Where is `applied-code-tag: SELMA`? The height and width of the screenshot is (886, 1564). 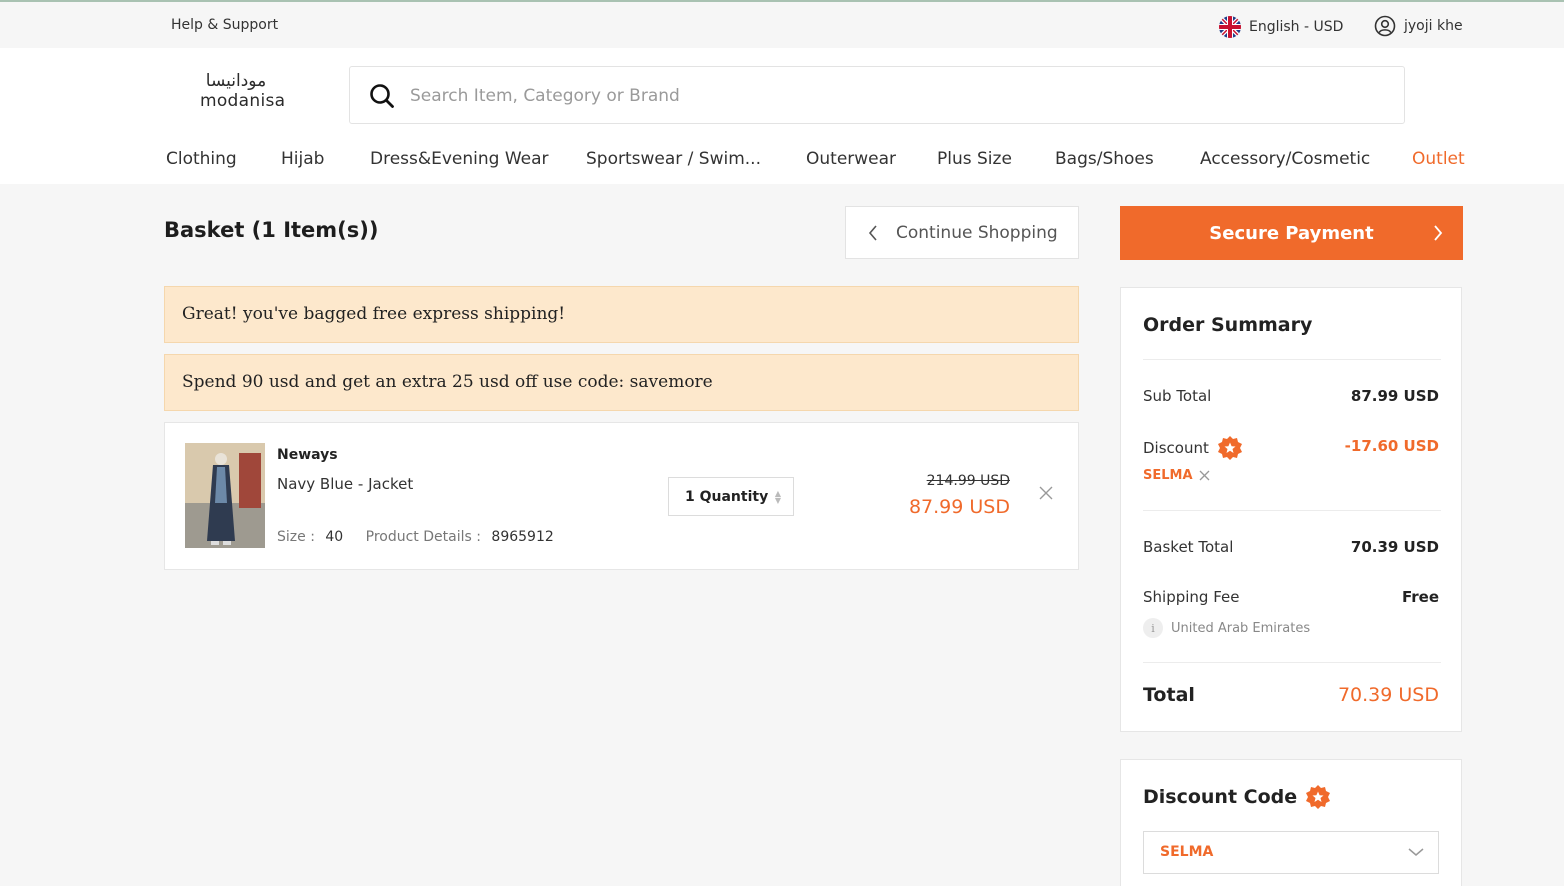 applied-code-tag: SELMA is located at coordinates (1176, 475).